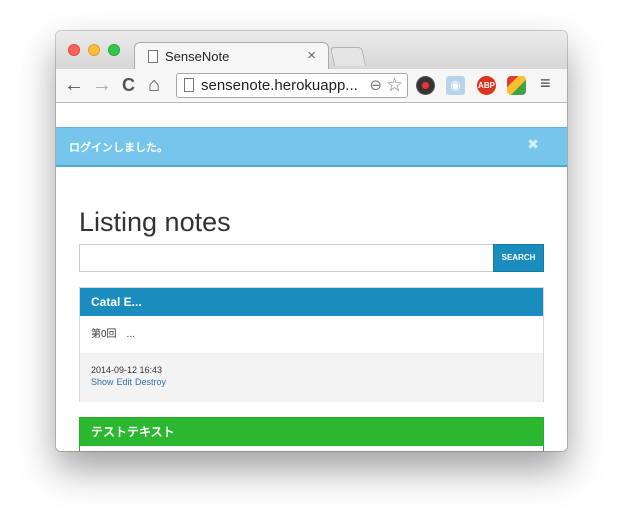 The width and height of the screenshot is (623, 532). What do you see at coordinates (545, 83) in the screenshot?
I see `menu-icon: ≡` at bounding box center [545, 83].